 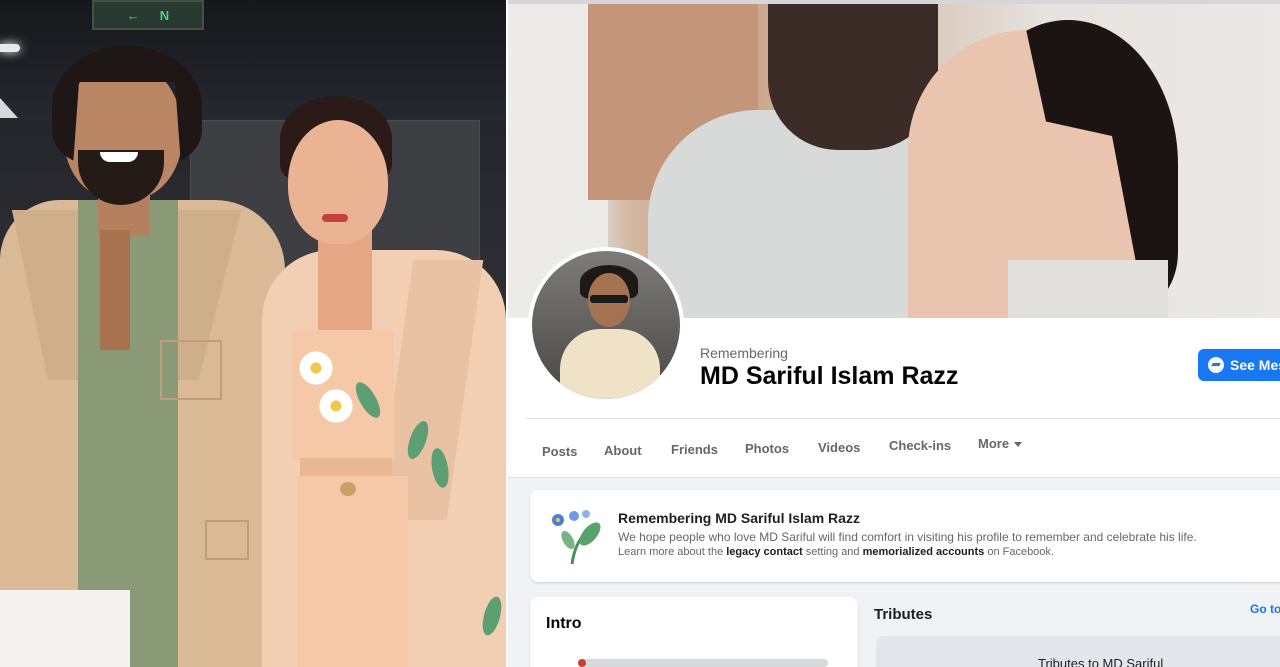 What do you see at coordinates (767, 448) in the screenshot?
I see `tab-photos: Photos` at bounding box center [767, 448].